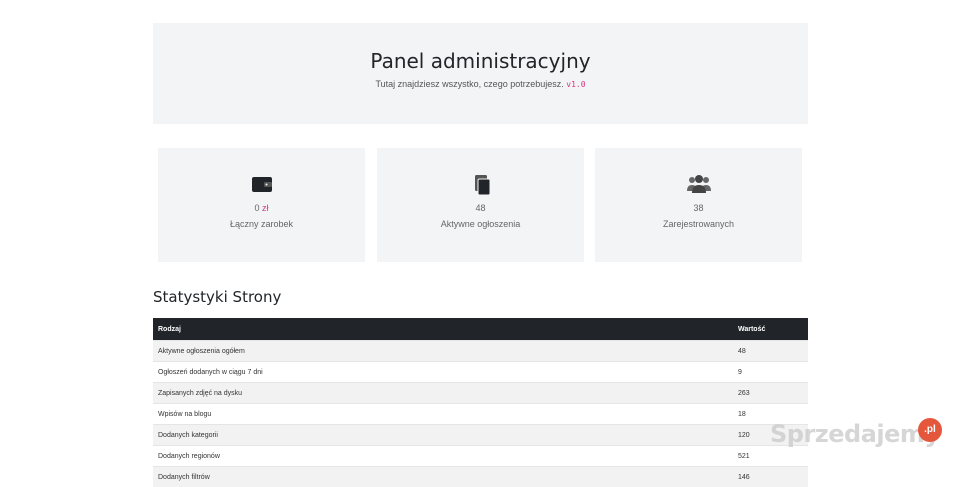 Image resolution: width=960 pixels, height=487 pixels. Describe the element at coordinates (480, 61) in the screenshot. I see `page-title: Panel administracyjny` at that location.